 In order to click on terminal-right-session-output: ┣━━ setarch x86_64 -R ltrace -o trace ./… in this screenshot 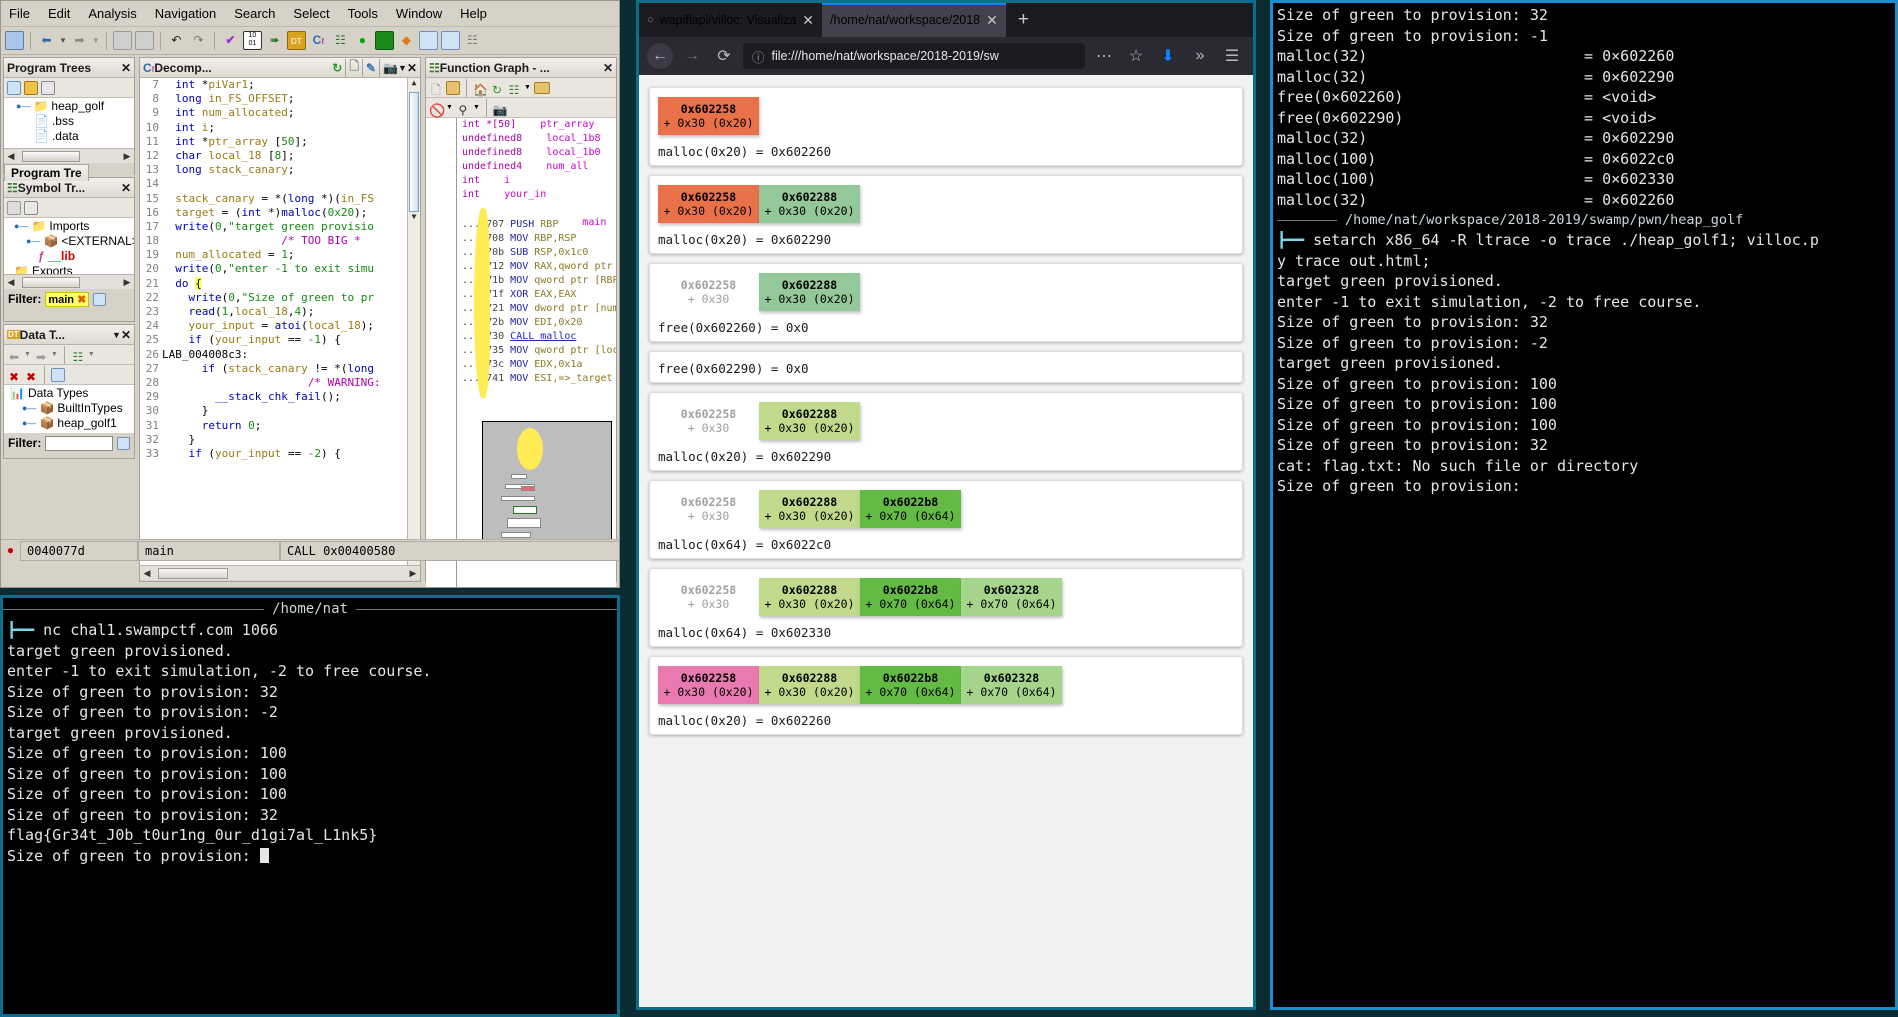, I will do `click(1584, 363)`.